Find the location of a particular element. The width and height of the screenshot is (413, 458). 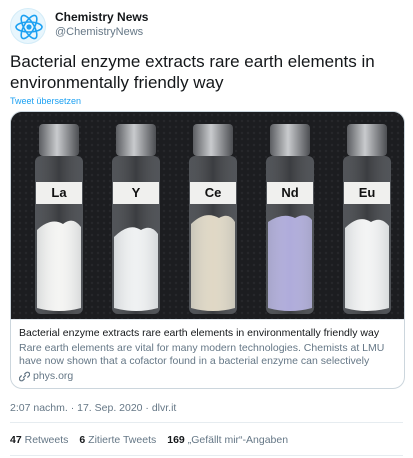

tweet-timestamp: 2:07 nachm. · 17. Sep. 2020 · dlvr.it is located at coordinates (93, 408).